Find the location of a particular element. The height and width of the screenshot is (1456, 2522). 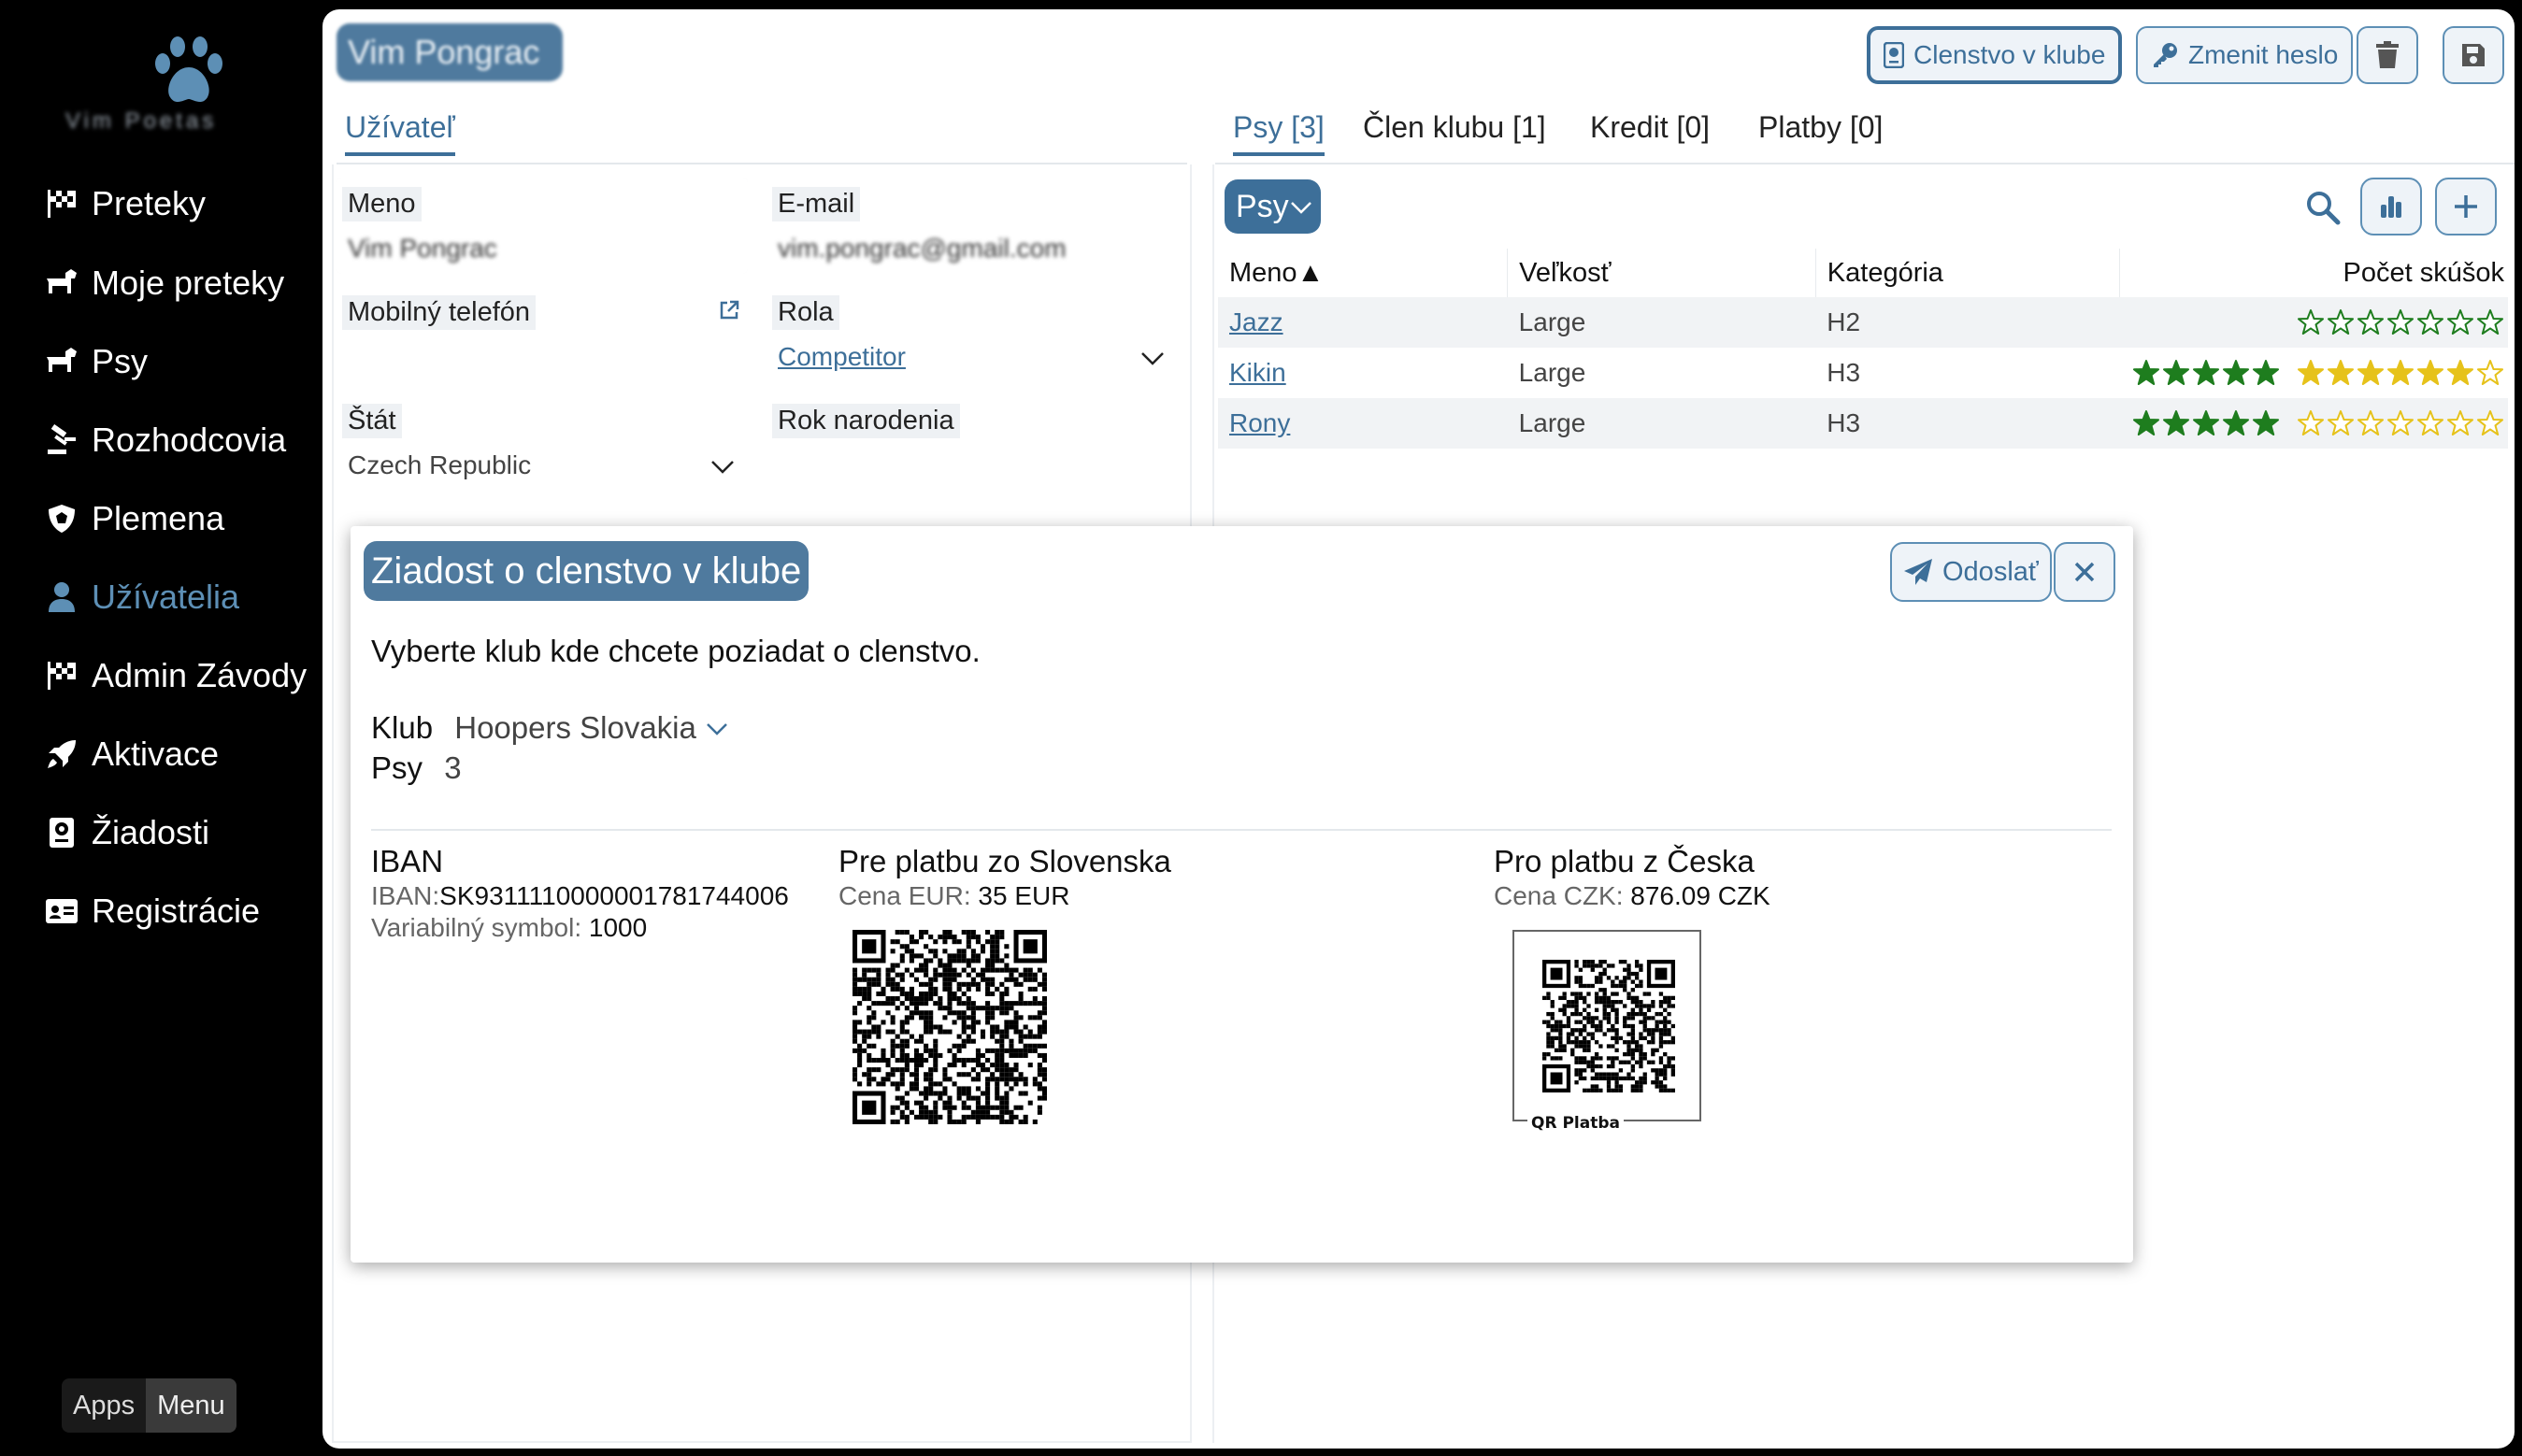

column-header-exams: Počet skúšok is located at coordinates (2313, 273).